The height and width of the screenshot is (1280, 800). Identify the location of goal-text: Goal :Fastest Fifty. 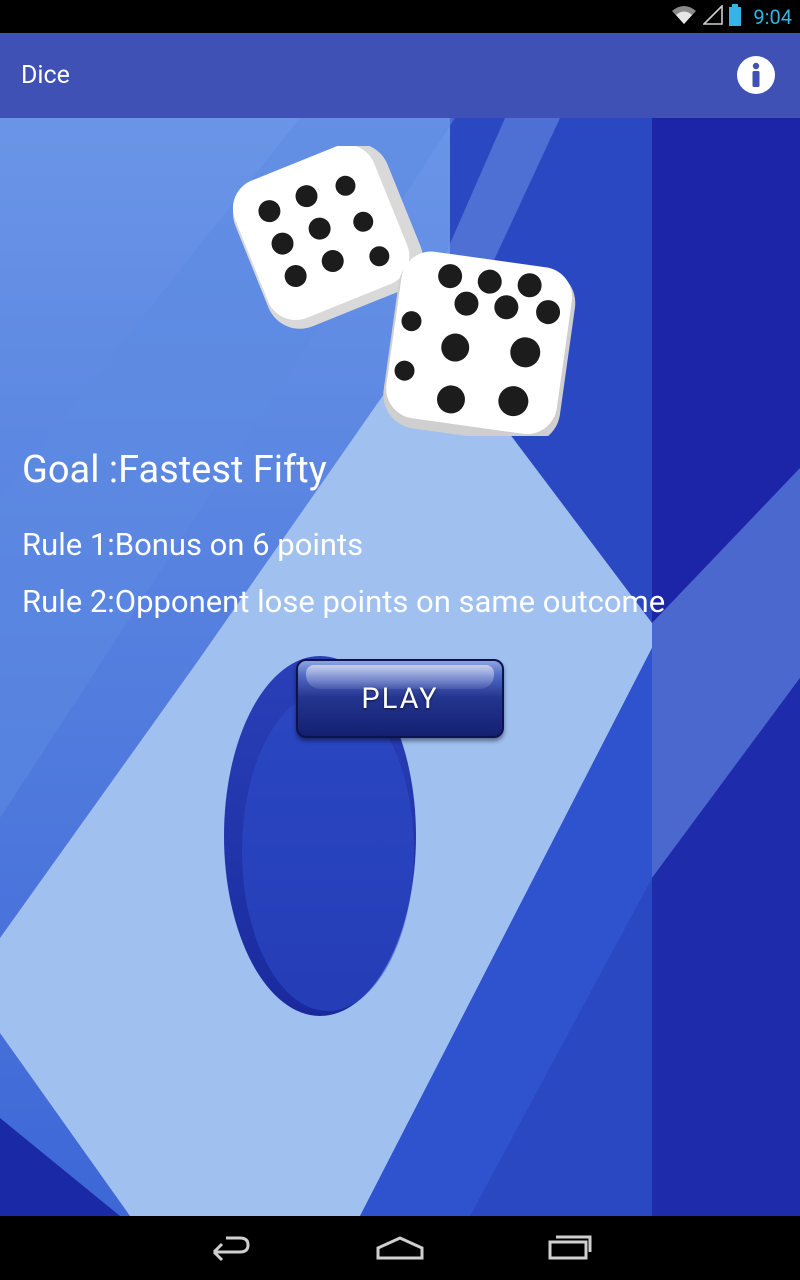
(174, 470).